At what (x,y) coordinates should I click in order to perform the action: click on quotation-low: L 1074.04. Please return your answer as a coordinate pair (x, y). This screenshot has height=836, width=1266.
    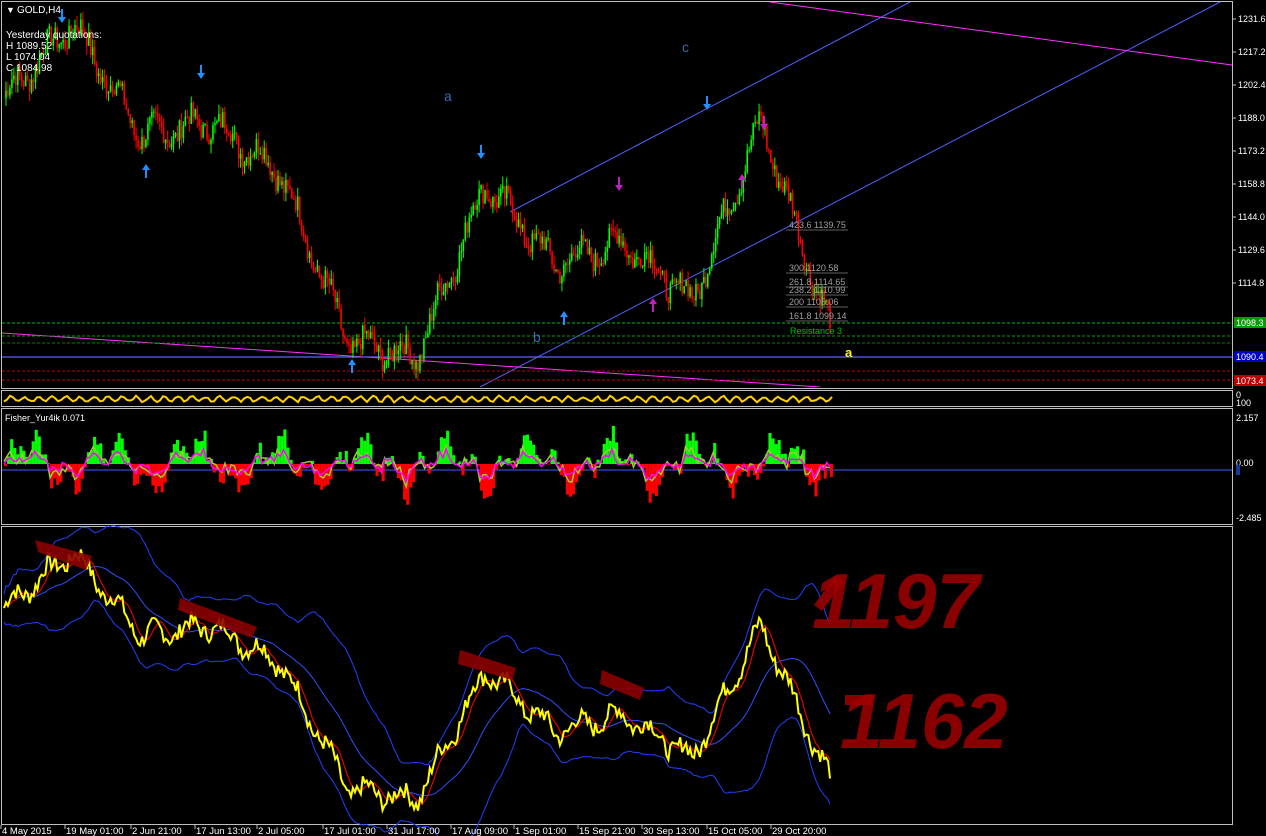
    Looking at the image, I should click on (28, 57).